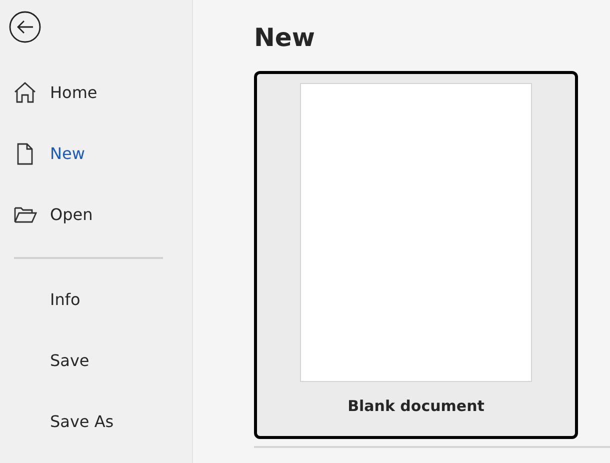 The height and width of the screenshot is (463, 610). I want to click on home-icon, so click(25, 92).